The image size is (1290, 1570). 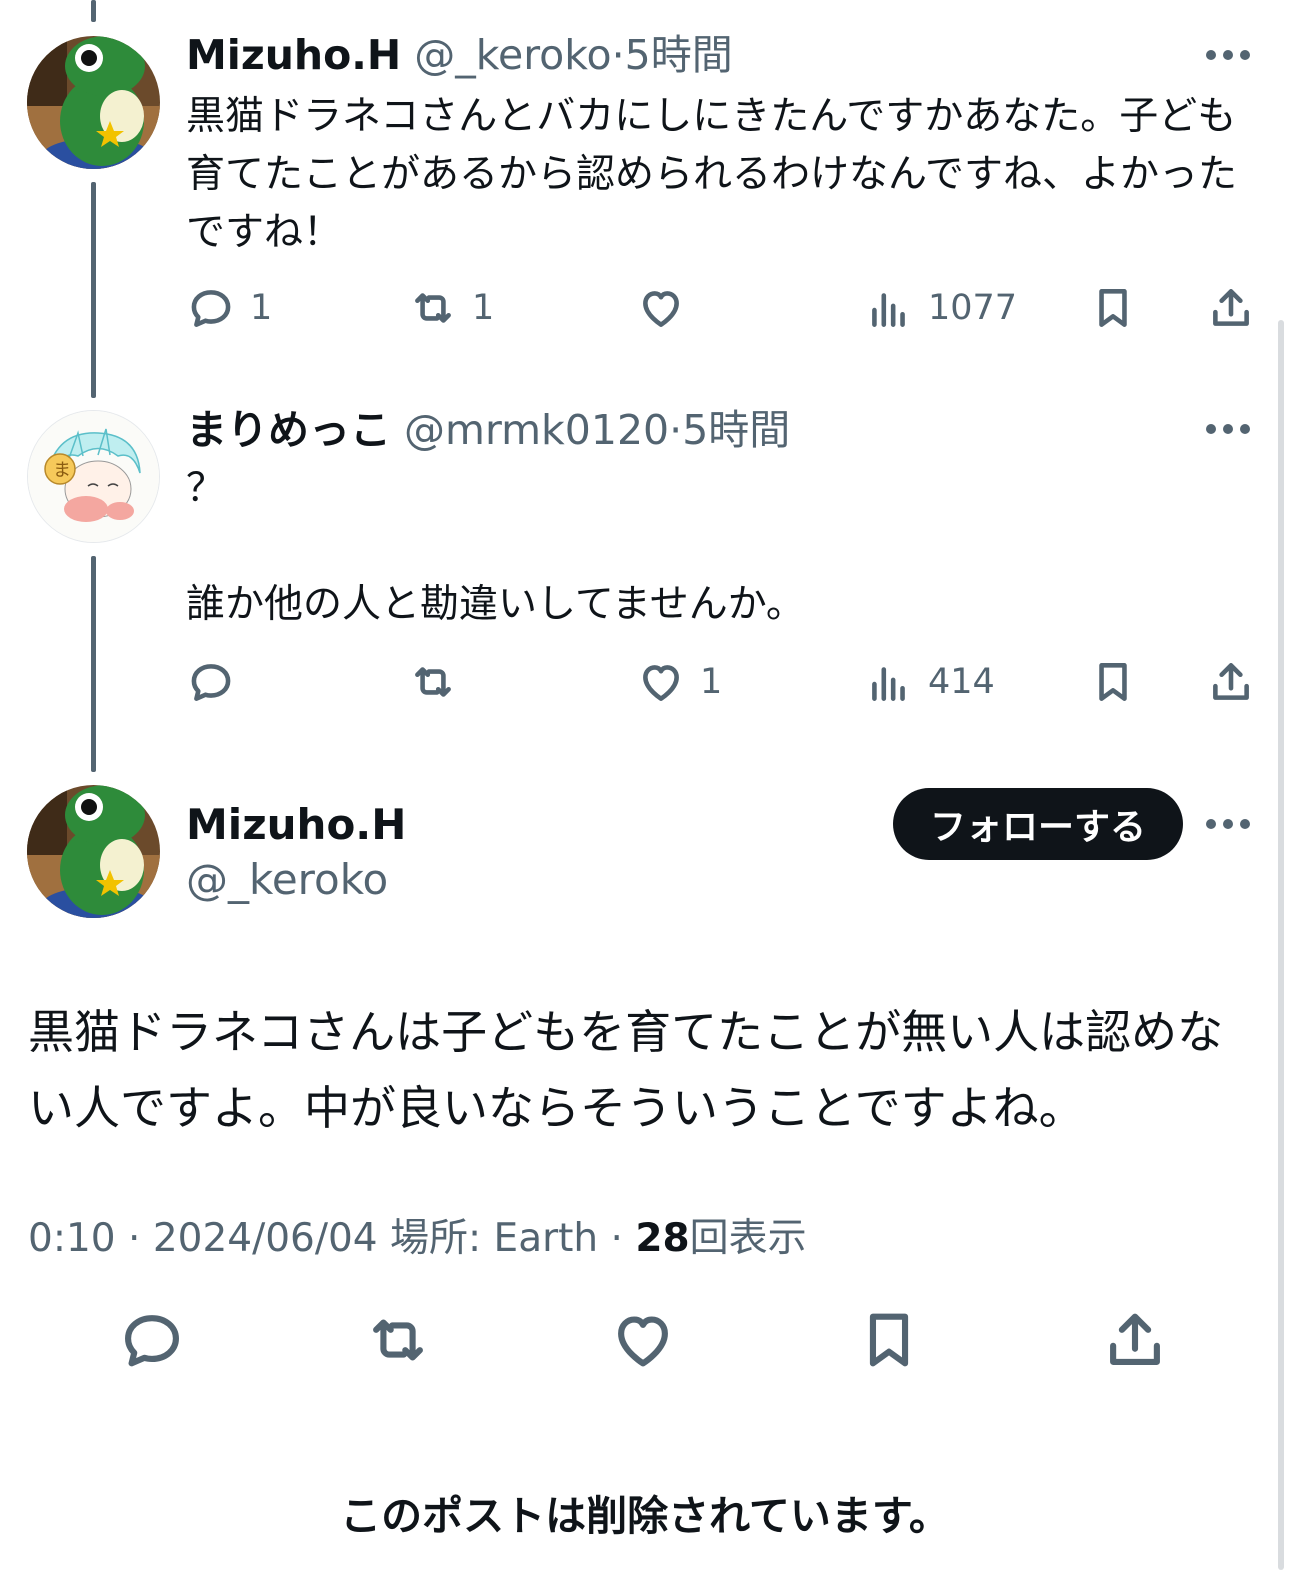 I want to click on tweet2-header: まりめっこ @mrmk0120·5時間, so click(x=488, y=430).